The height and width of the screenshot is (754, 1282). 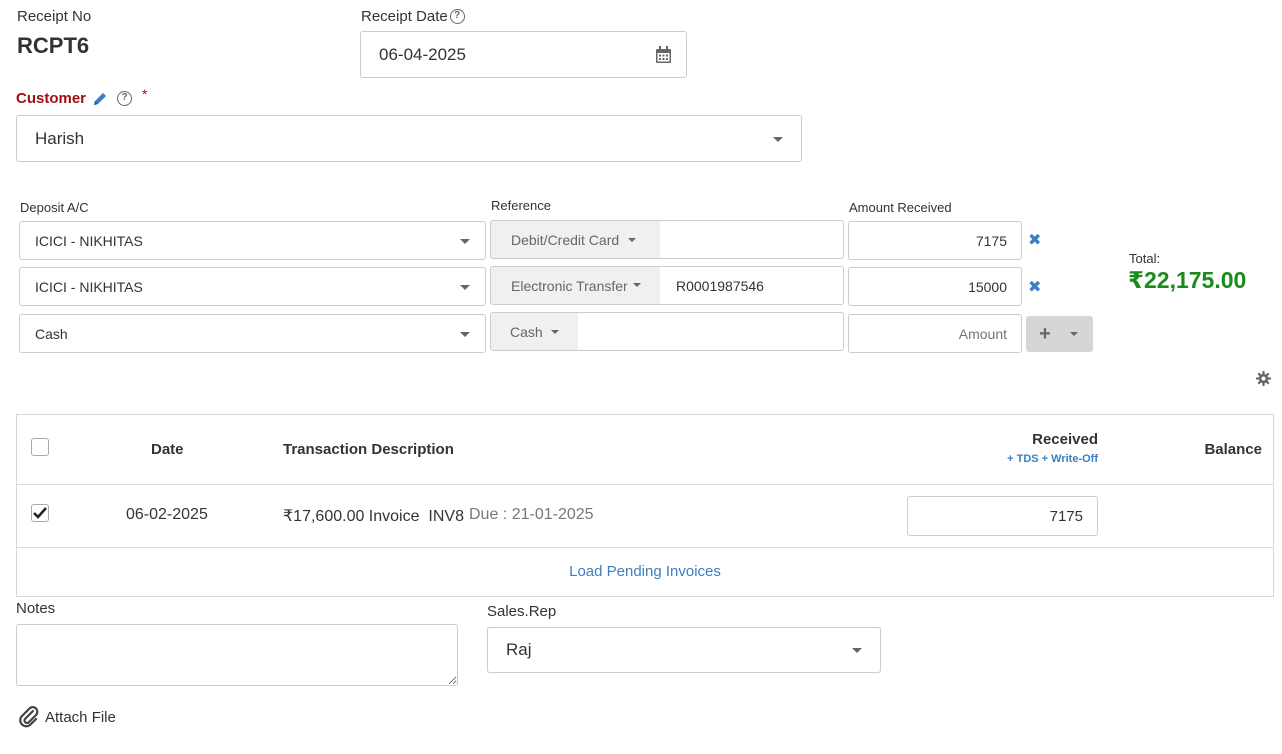 What do you see at coordinates (935, 286) in the screenshot?
I see `amount-input: 15000` at bounding box center [935, 286].